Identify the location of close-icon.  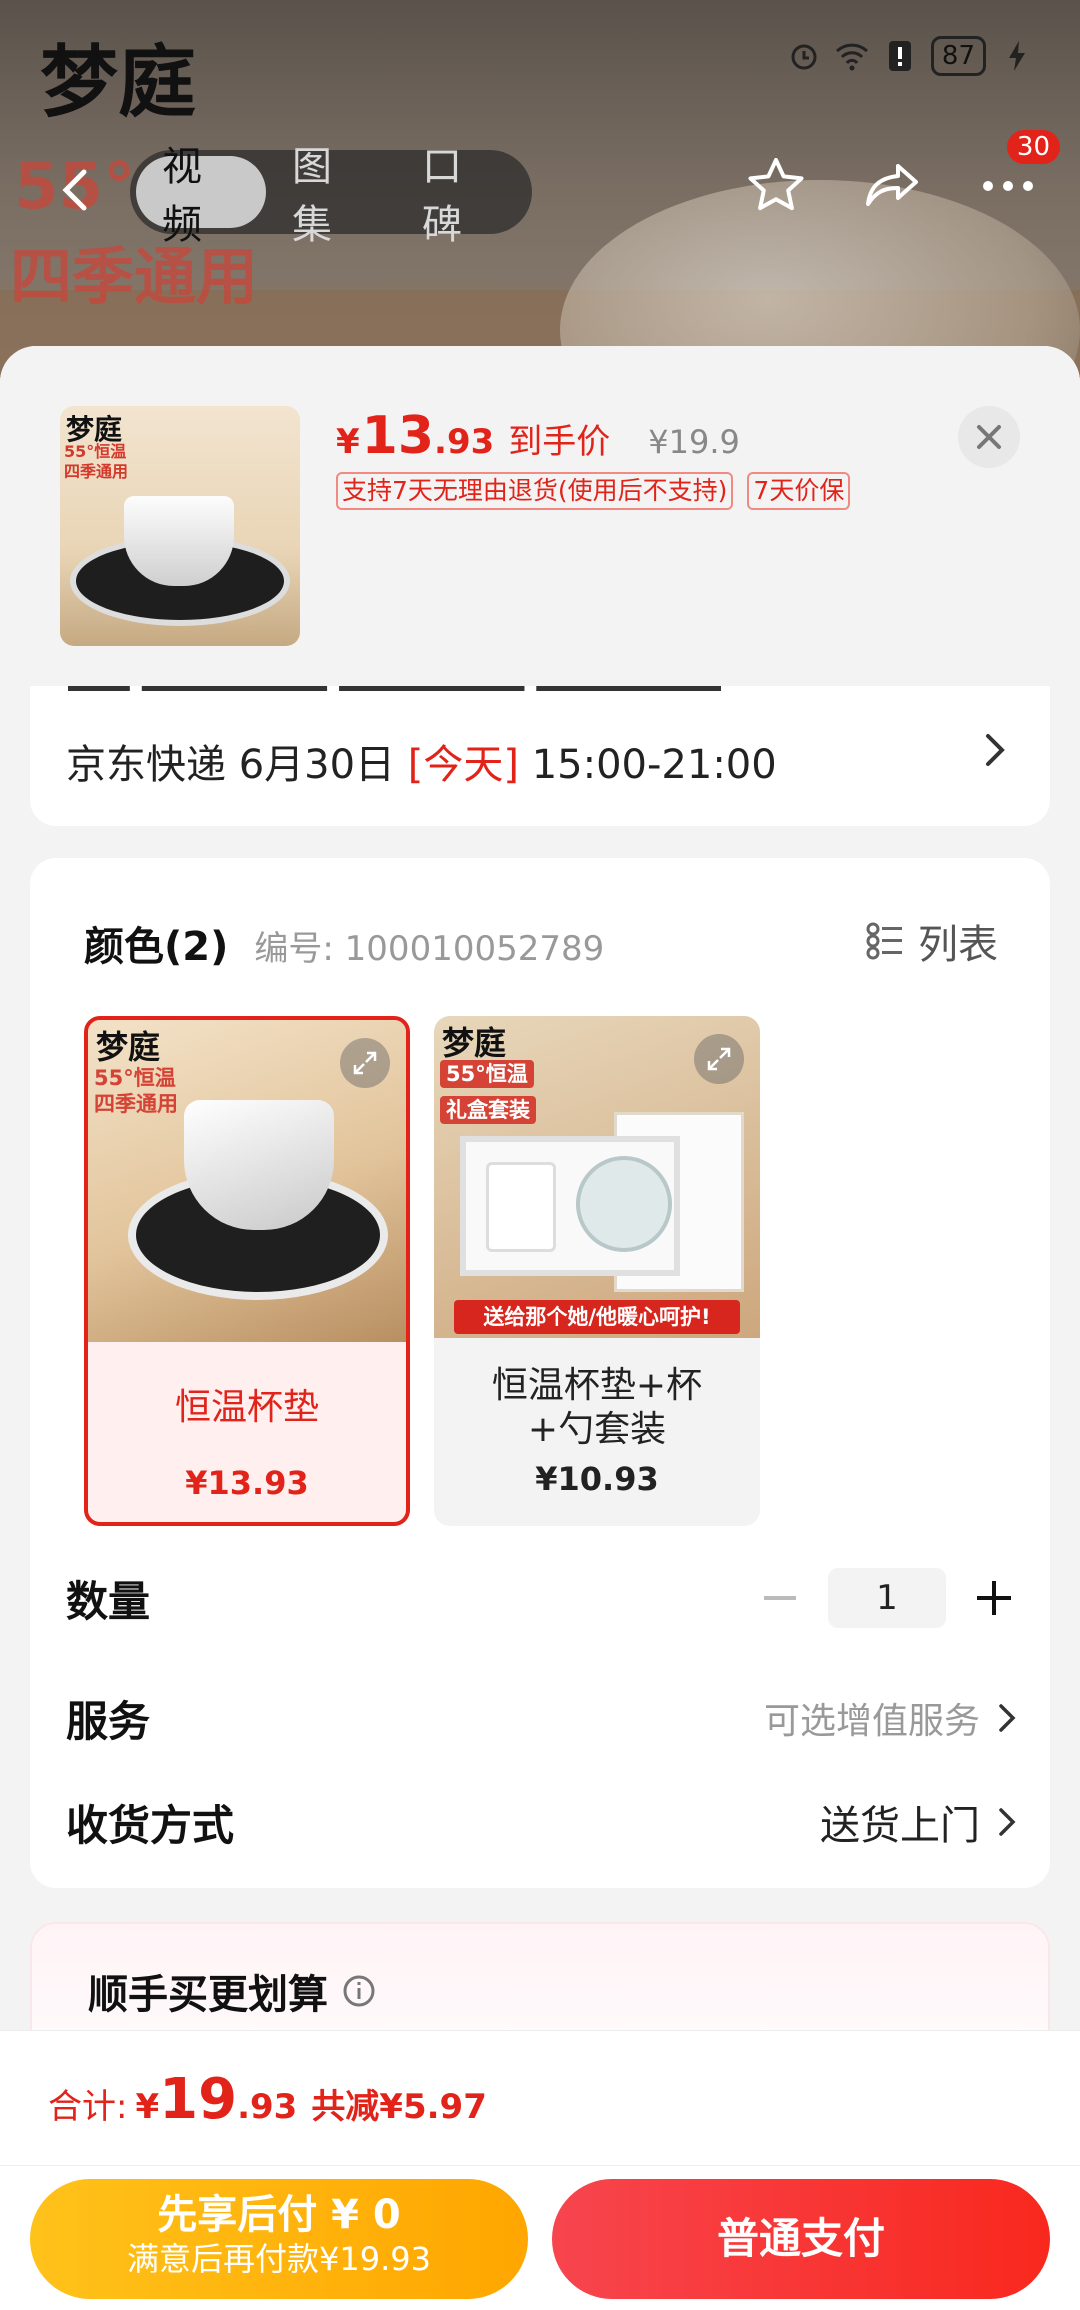
(989, 437).